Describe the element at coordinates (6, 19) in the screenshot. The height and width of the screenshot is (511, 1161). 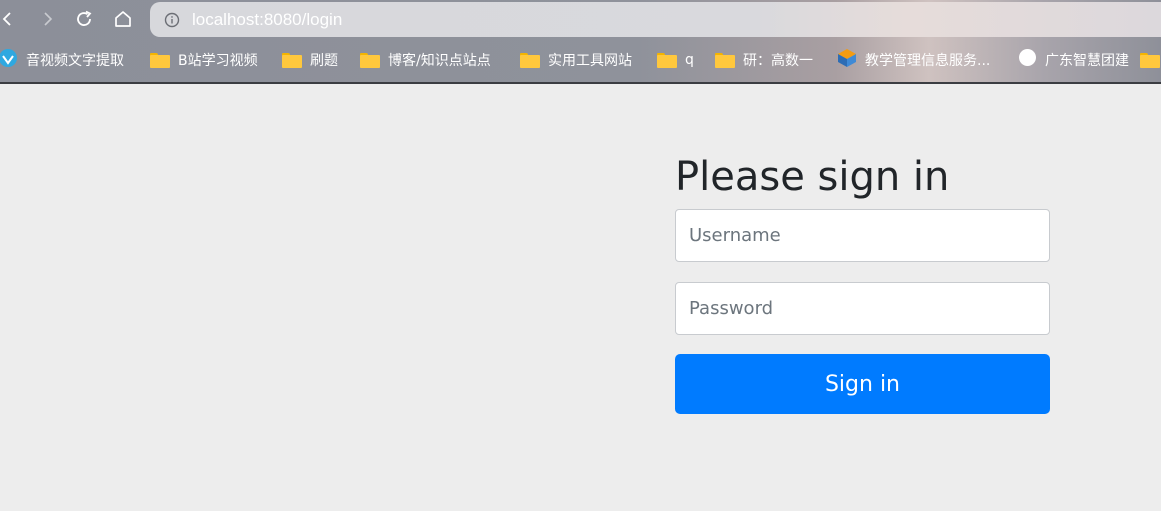
I see `back-arrow-icon` at that location.